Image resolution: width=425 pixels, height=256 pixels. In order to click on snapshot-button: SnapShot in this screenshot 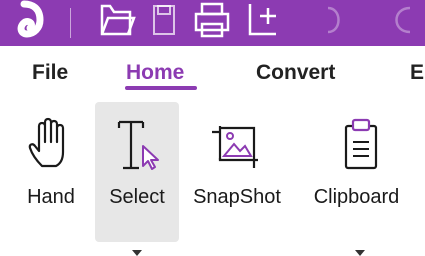, I will do `click(237, 172)`.